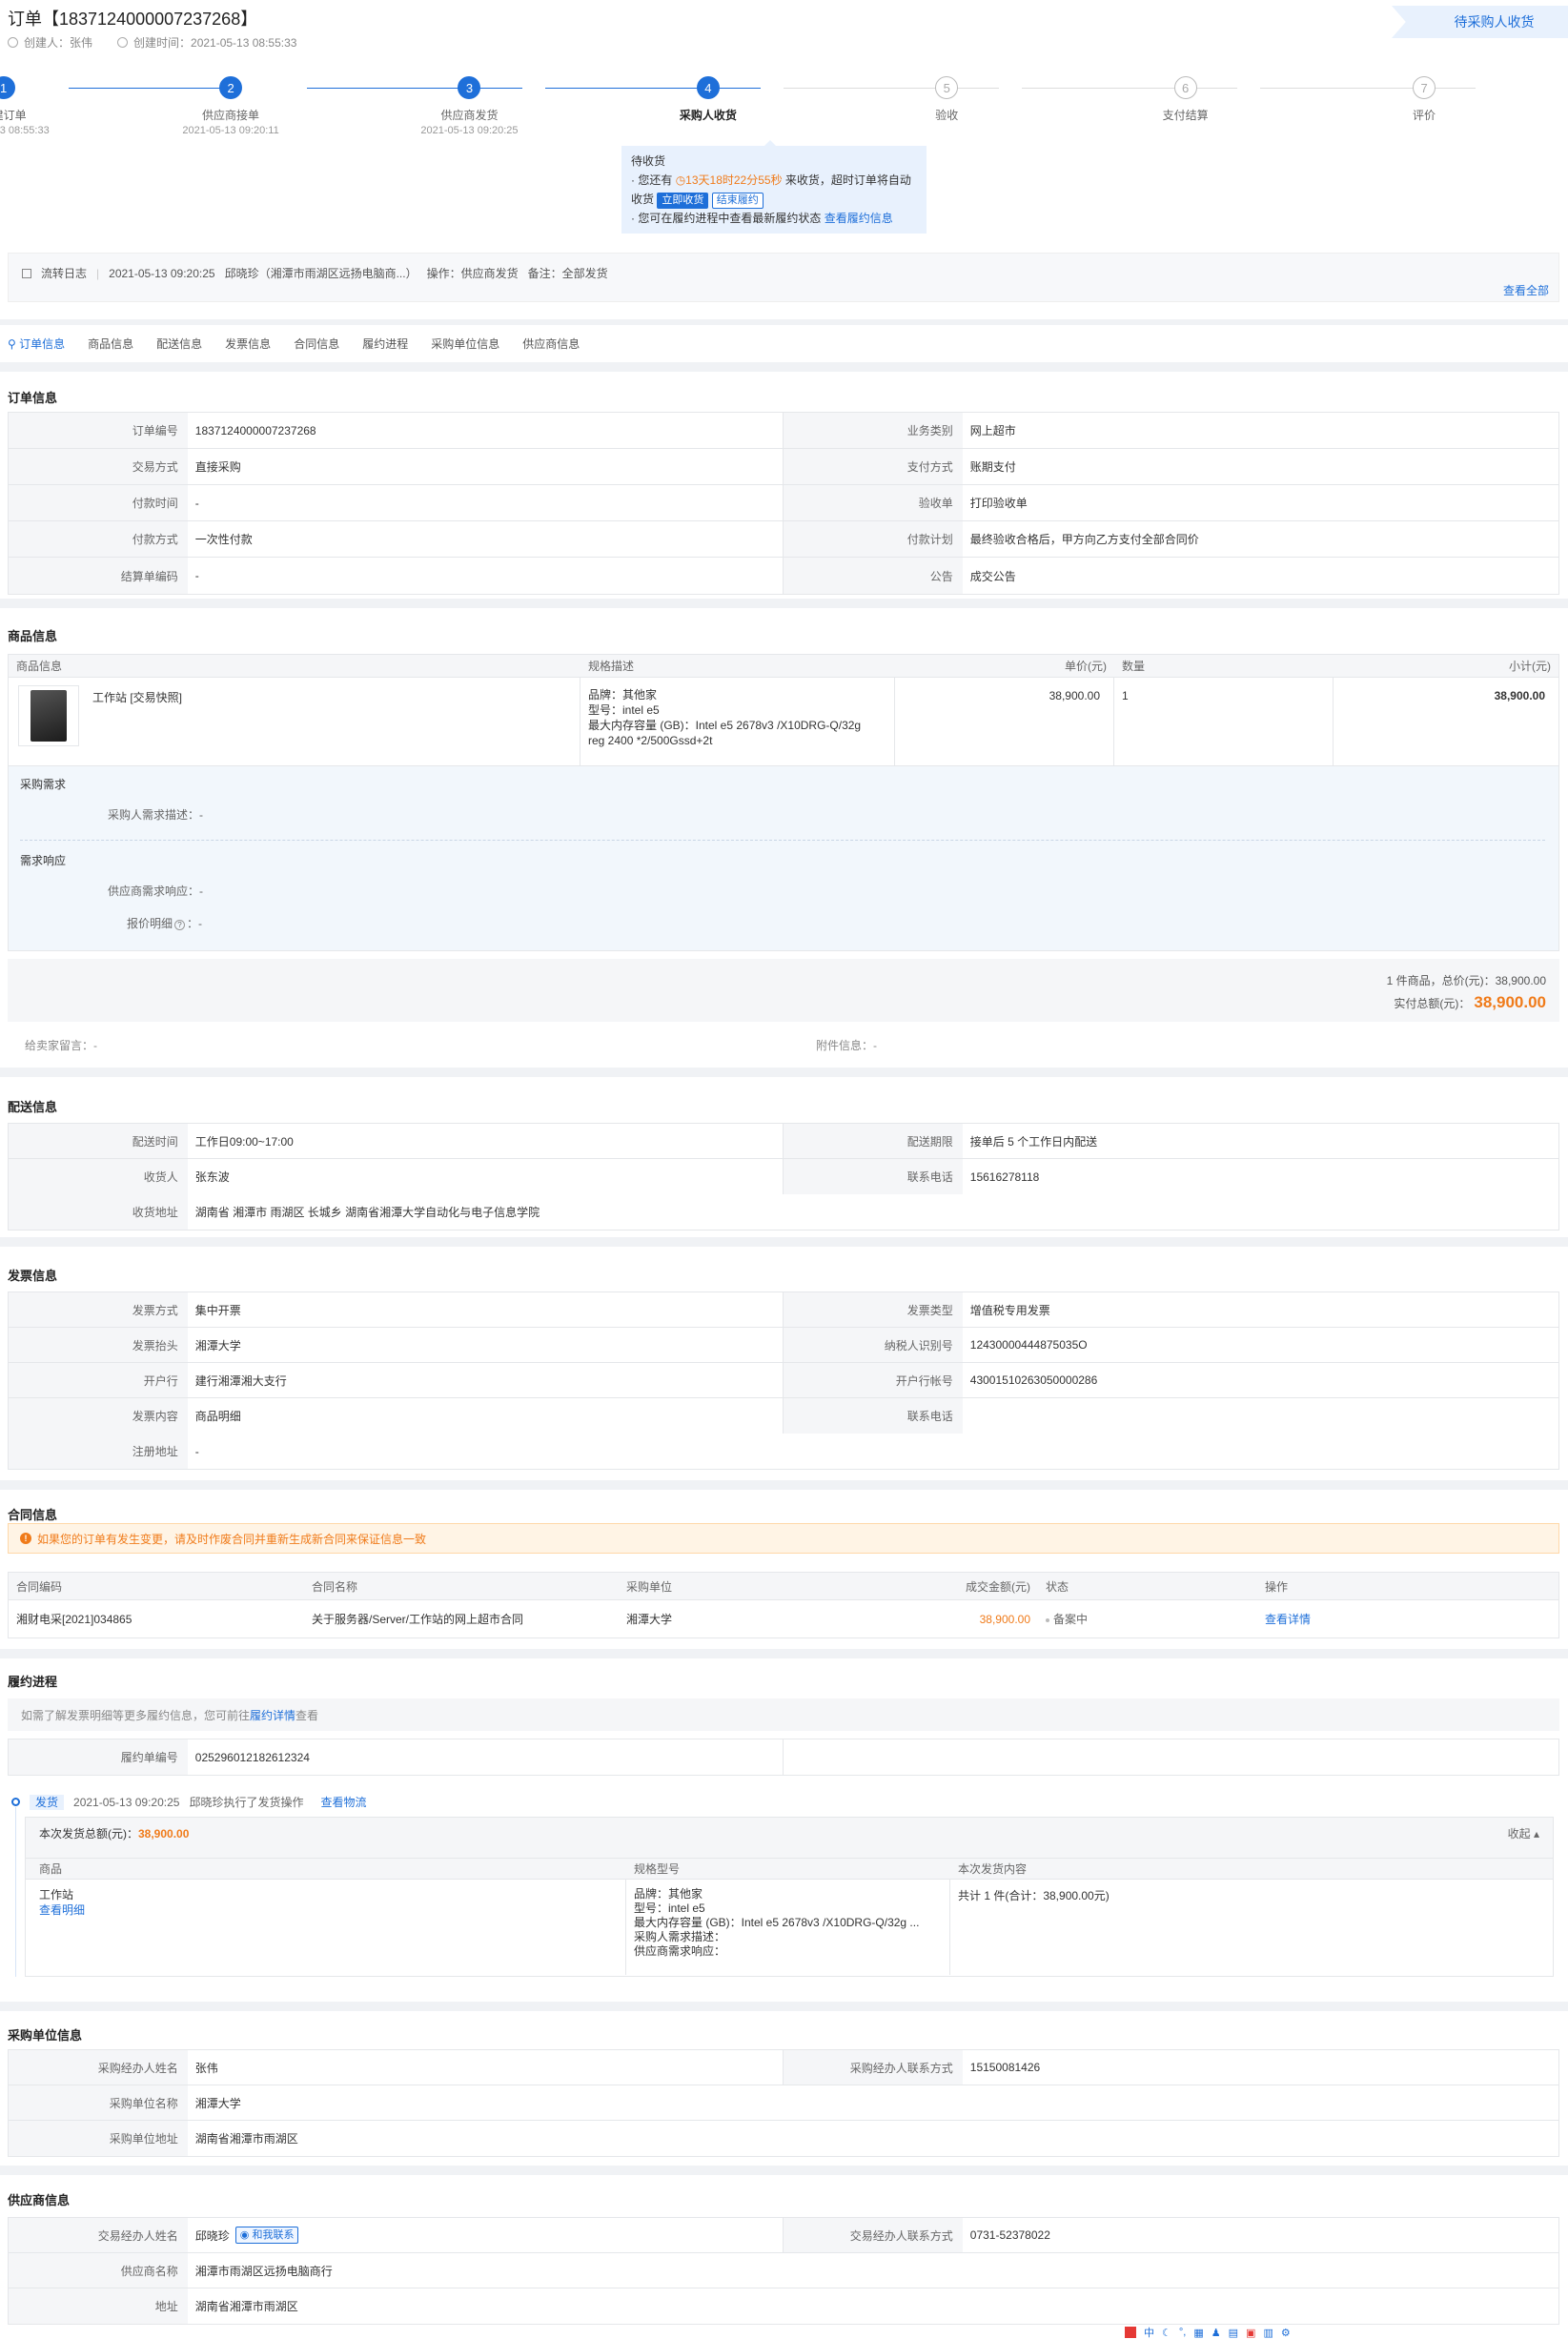 The height and width of the screenshot is (2339, 1568). I want to click on kv-row: 发票抬头 湘潭大学 纳税人识别号 12430000444875035O, so click(783, 1345).